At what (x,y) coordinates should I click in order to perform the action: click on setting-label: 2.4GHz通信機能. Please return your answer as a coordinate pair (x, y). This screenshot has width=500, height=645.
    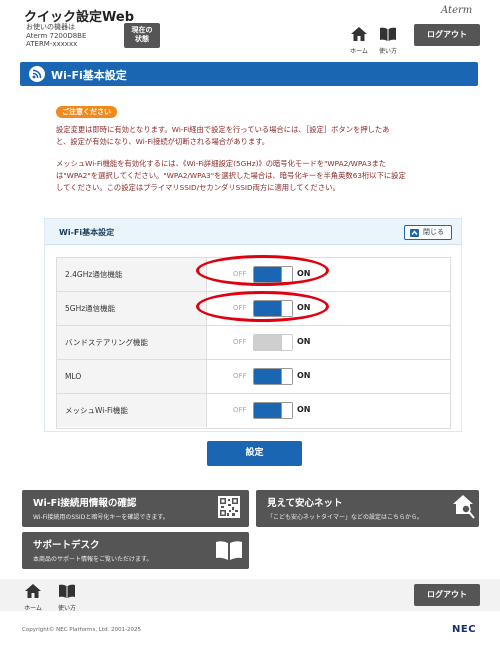
    Looking at the image, I should click on (132, 274).